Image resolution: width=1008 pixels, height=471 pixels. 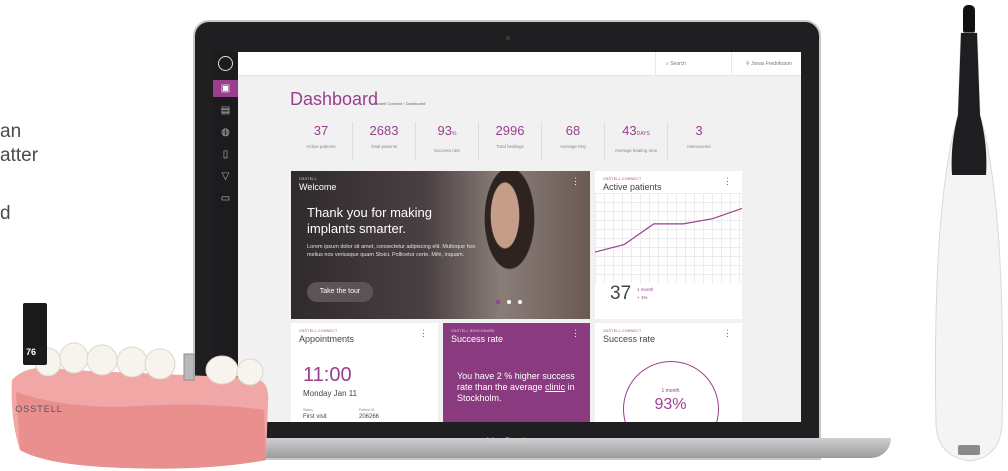 I want to click on success-rate-ring: 1 month 93%, so click(x=671, y=391).